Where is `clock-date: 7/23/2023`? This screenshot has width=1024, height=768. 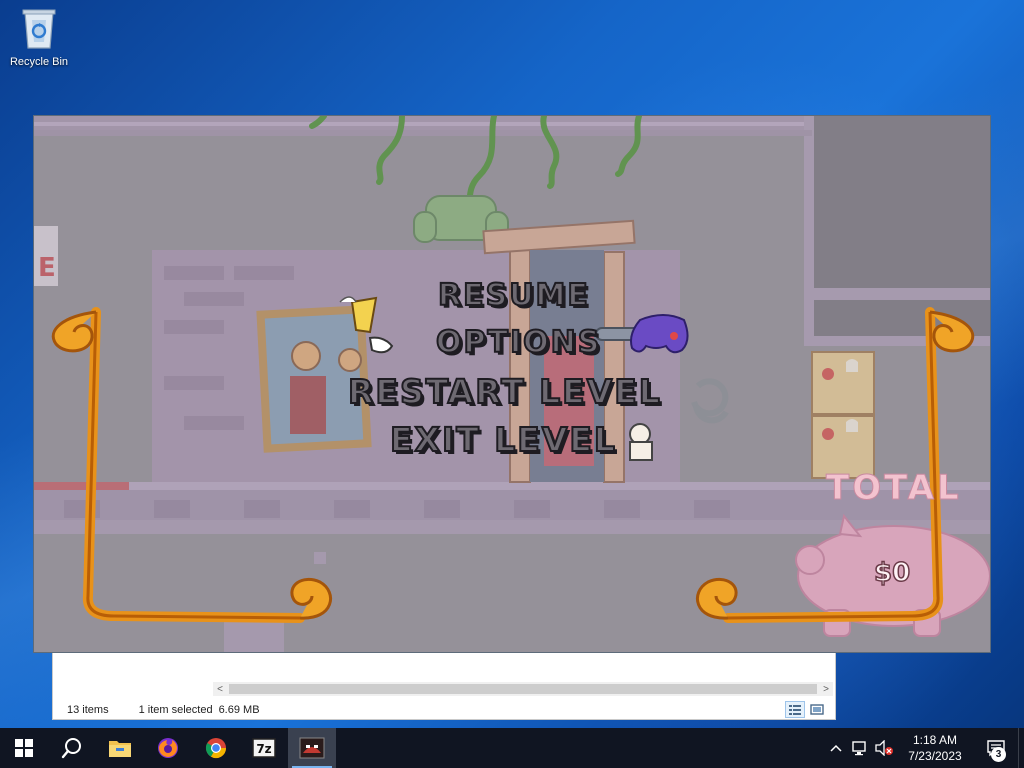
clock-date: 7/23/2023 is located at coordinates (935, 756).